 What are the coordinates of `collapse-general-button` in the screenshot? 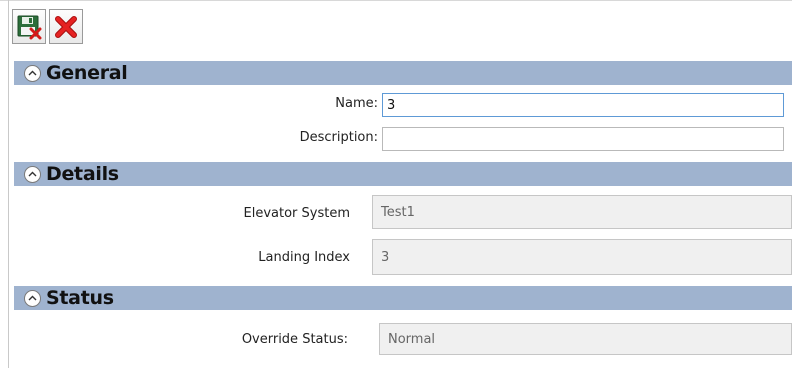 It's located at (32, 73).